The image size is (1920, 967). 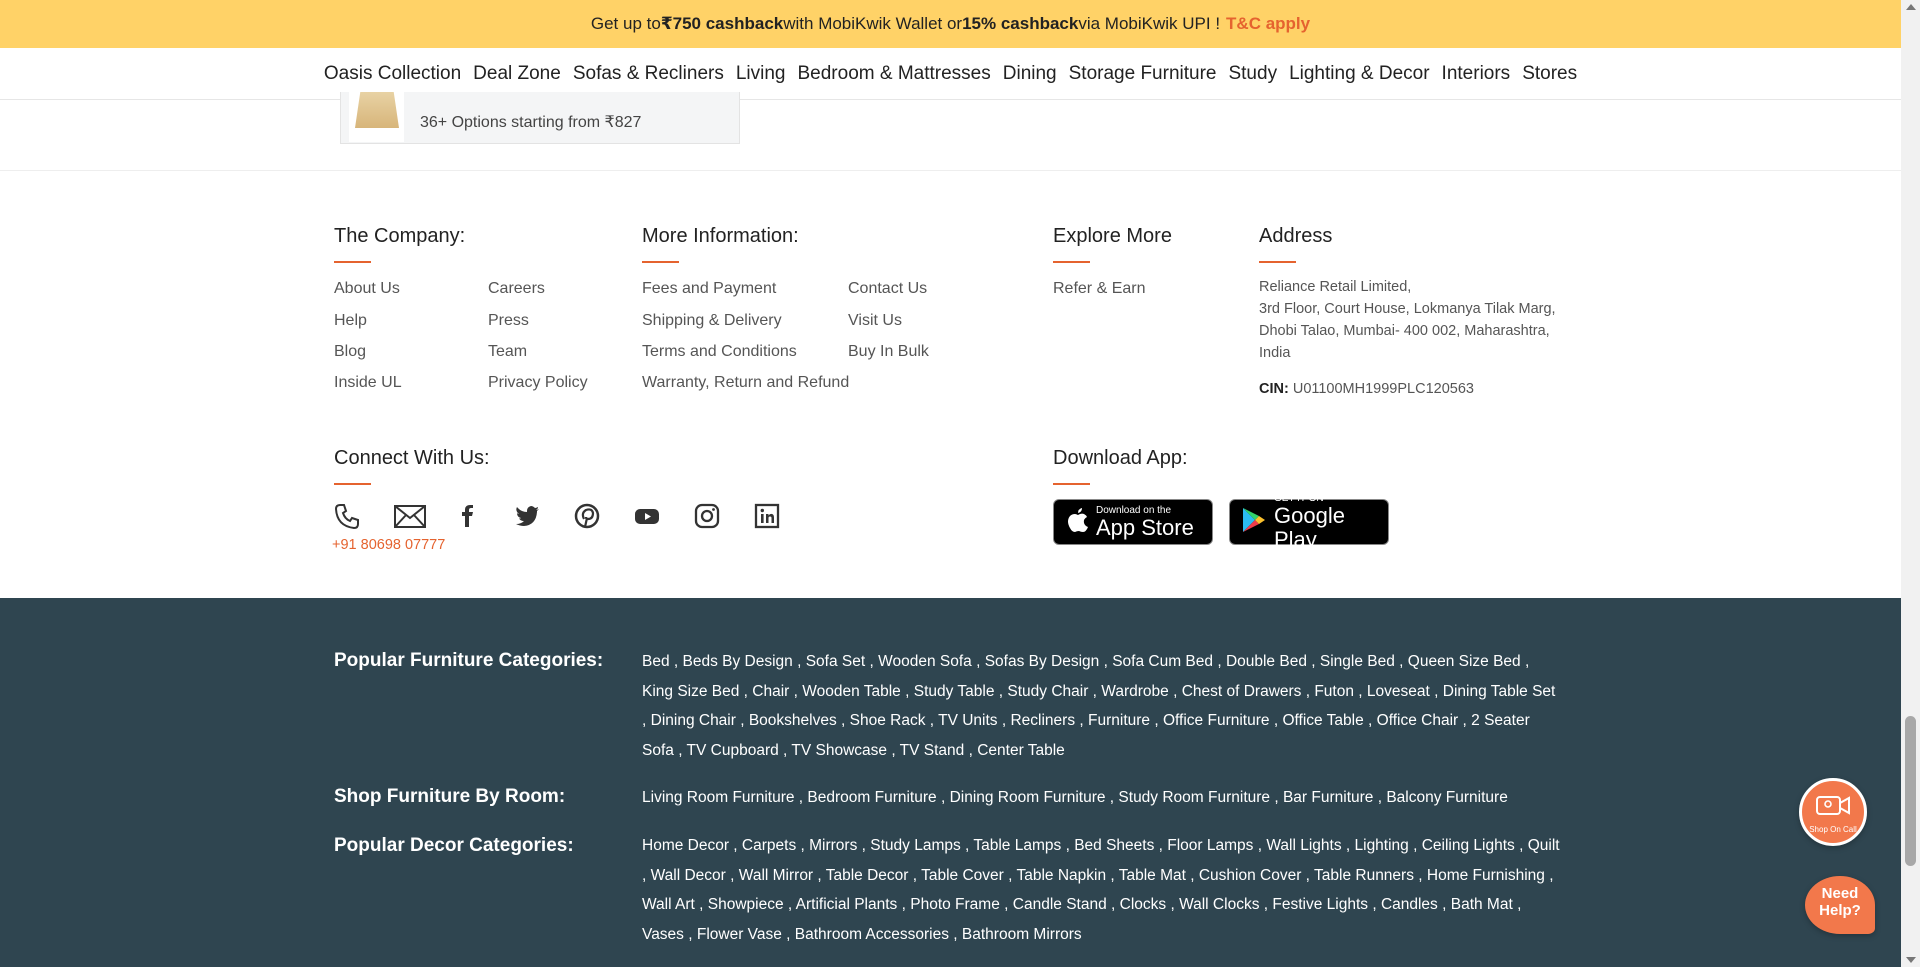 What do you see at coordinates (894, 74) in the screenshot?
I see `nav-bedroom-mattresses: Bedroom & Mattresses` at bounding box center [894, 74].